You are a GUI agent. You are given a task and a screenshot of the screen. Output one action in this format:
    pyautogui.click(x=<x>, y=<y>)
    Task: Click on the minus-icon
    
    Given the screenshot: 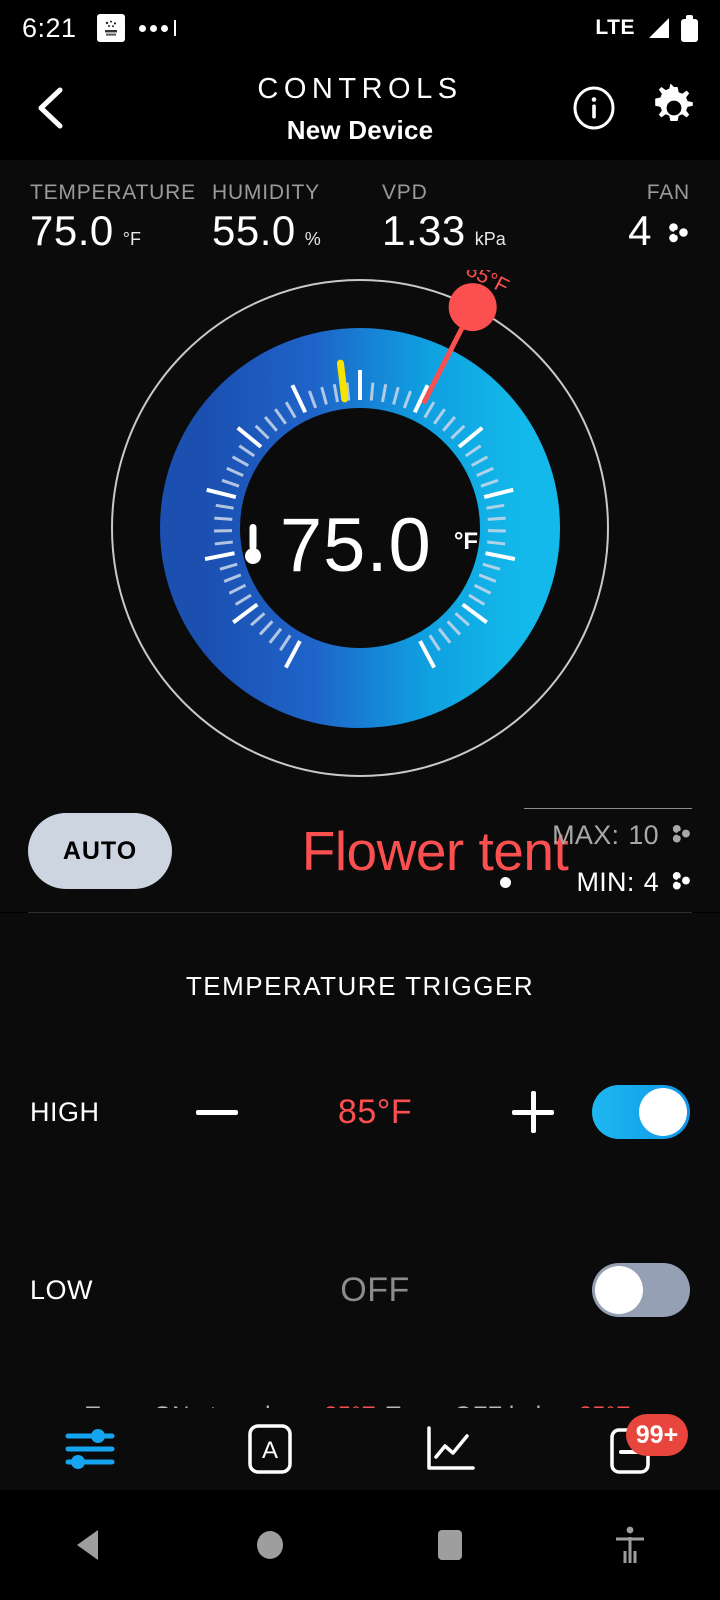 What is the action you would take?
    pyautogui.click(x=217, y=1112)
    